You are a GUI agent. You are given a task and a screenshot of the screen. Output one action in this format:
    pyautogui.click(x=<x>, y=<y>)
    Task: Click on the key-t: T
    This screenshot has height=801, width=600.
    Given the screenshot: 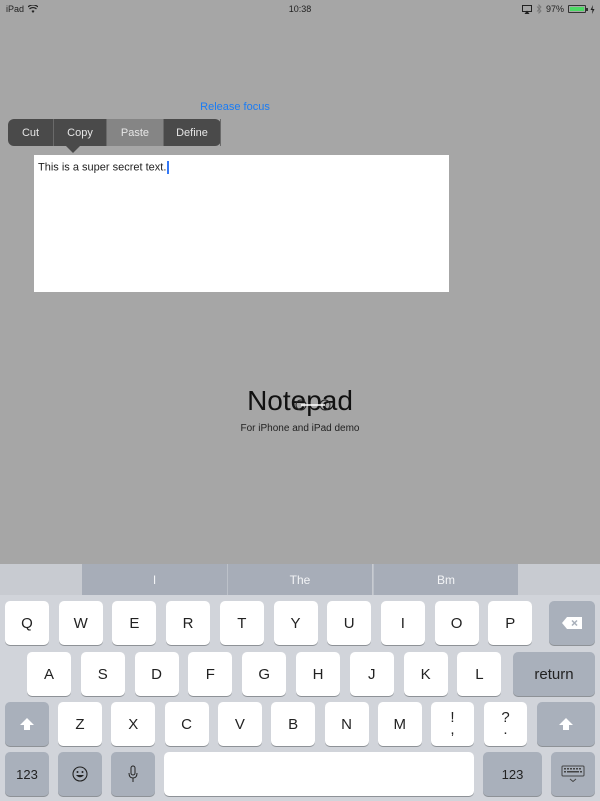 What is the action you would take?
    pyautogui.click(x=241, y=623)
    